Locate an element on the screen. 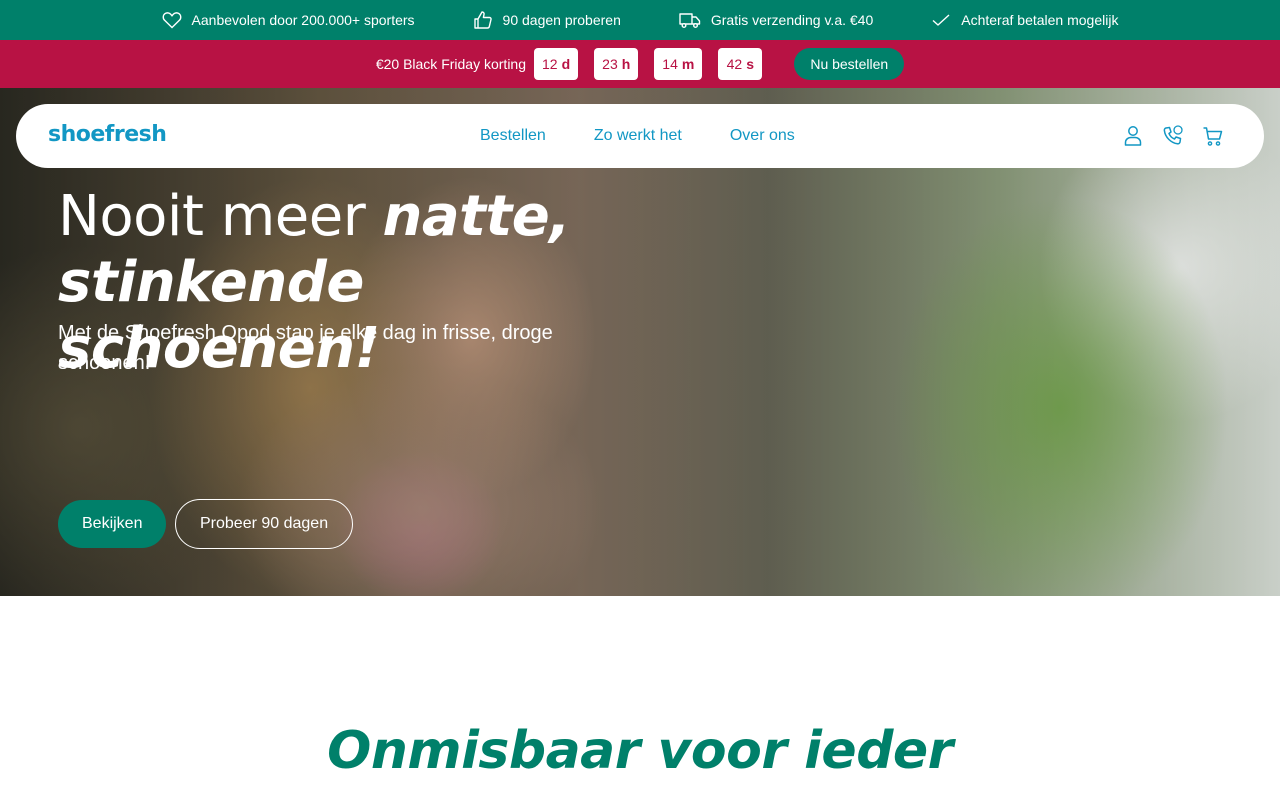 Image resolution: width=1280 pixels, height=800 pixels. countdown-unit: m is located at coordinates (688, 64).